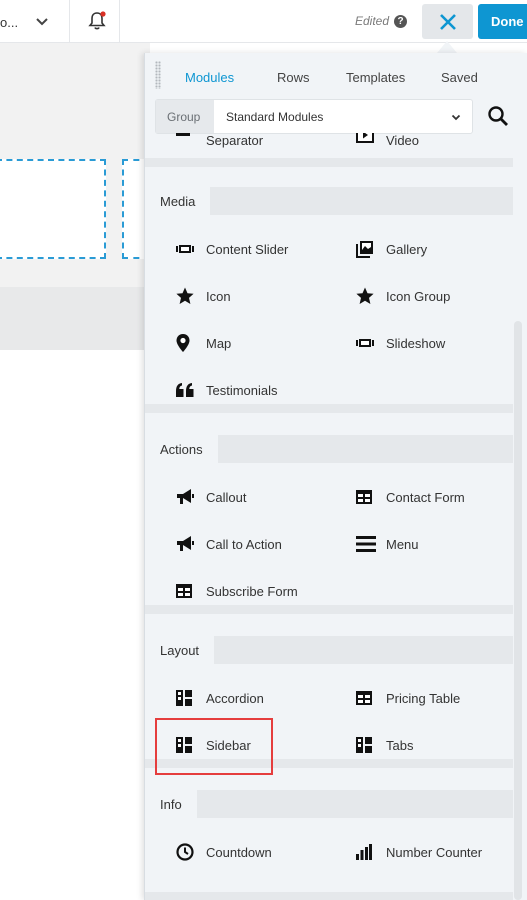 This screenshot has height=900, width=527. What do you see at coordinates (400, 21) in the screenshot?
I see `help-icon: ?` at bounding box center [400, 21].